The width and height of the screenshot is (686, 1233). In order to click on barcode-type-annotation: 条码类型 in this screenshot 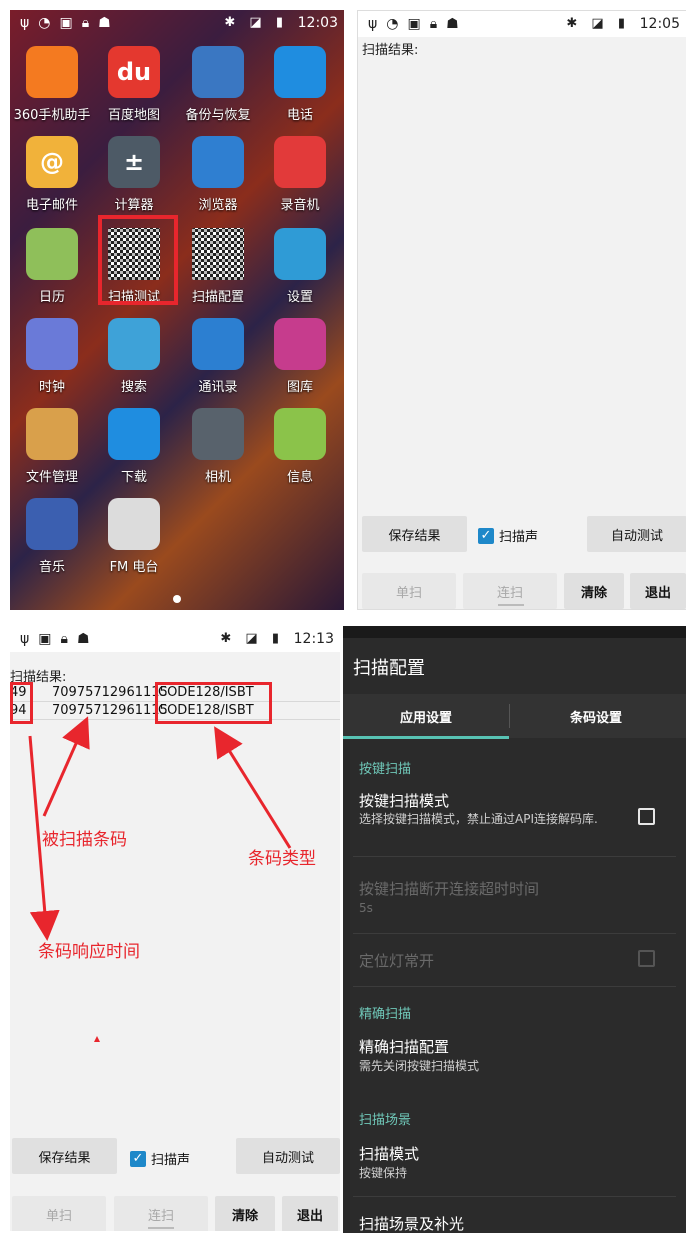, I will do `click(282, 859)`.